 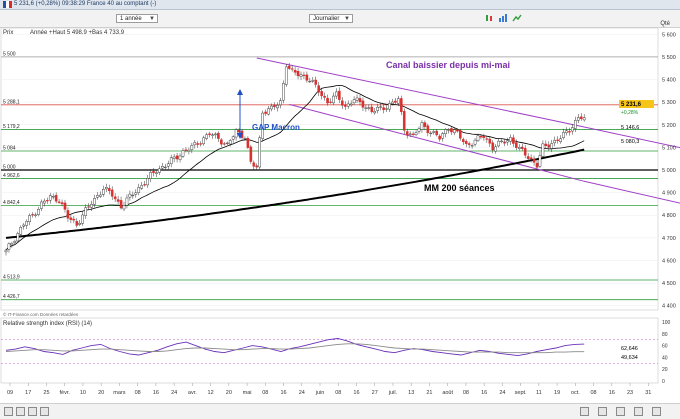 What do you see at coordinates (20, 411) in the screenshot?
I see `zoom-in-icon` at bounding box center [20, 411].